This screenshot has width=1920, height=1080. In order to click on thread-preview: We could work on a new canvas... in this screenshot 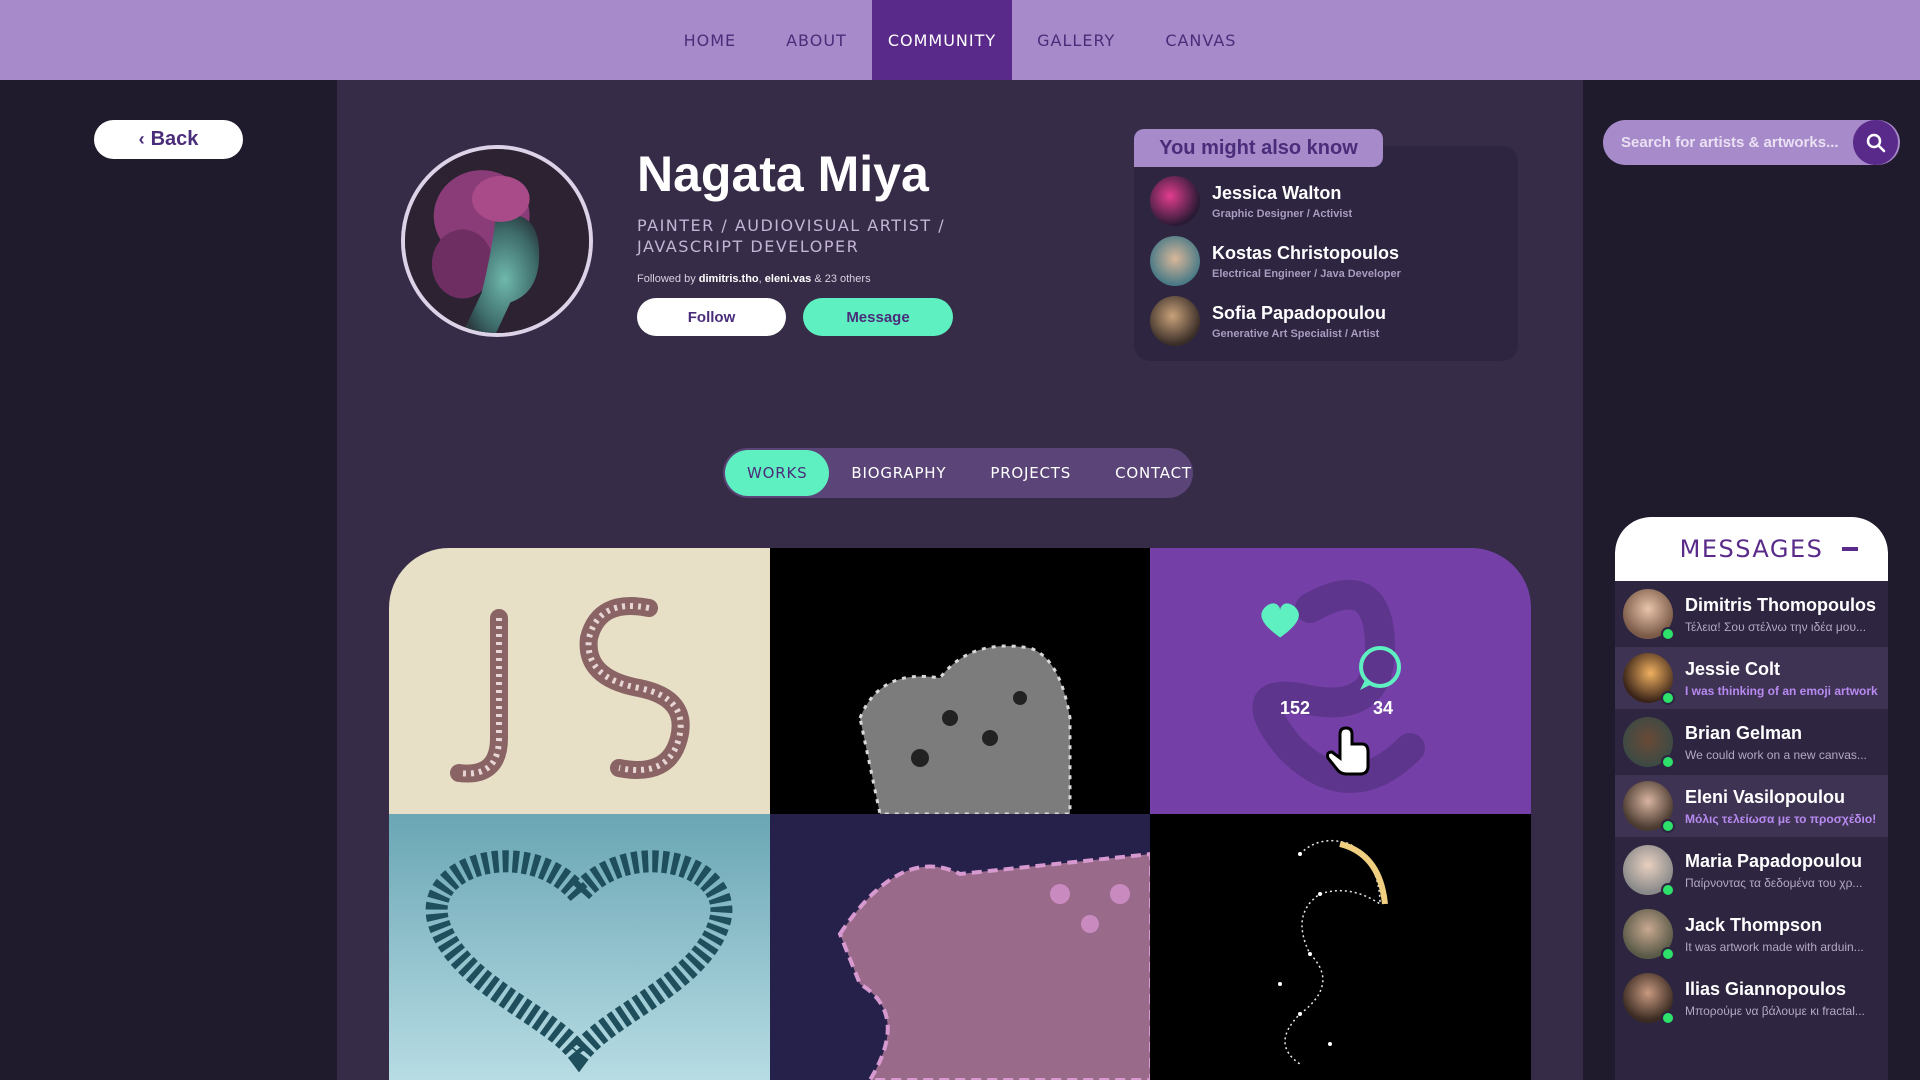, I will do `click(1776, 754)`.